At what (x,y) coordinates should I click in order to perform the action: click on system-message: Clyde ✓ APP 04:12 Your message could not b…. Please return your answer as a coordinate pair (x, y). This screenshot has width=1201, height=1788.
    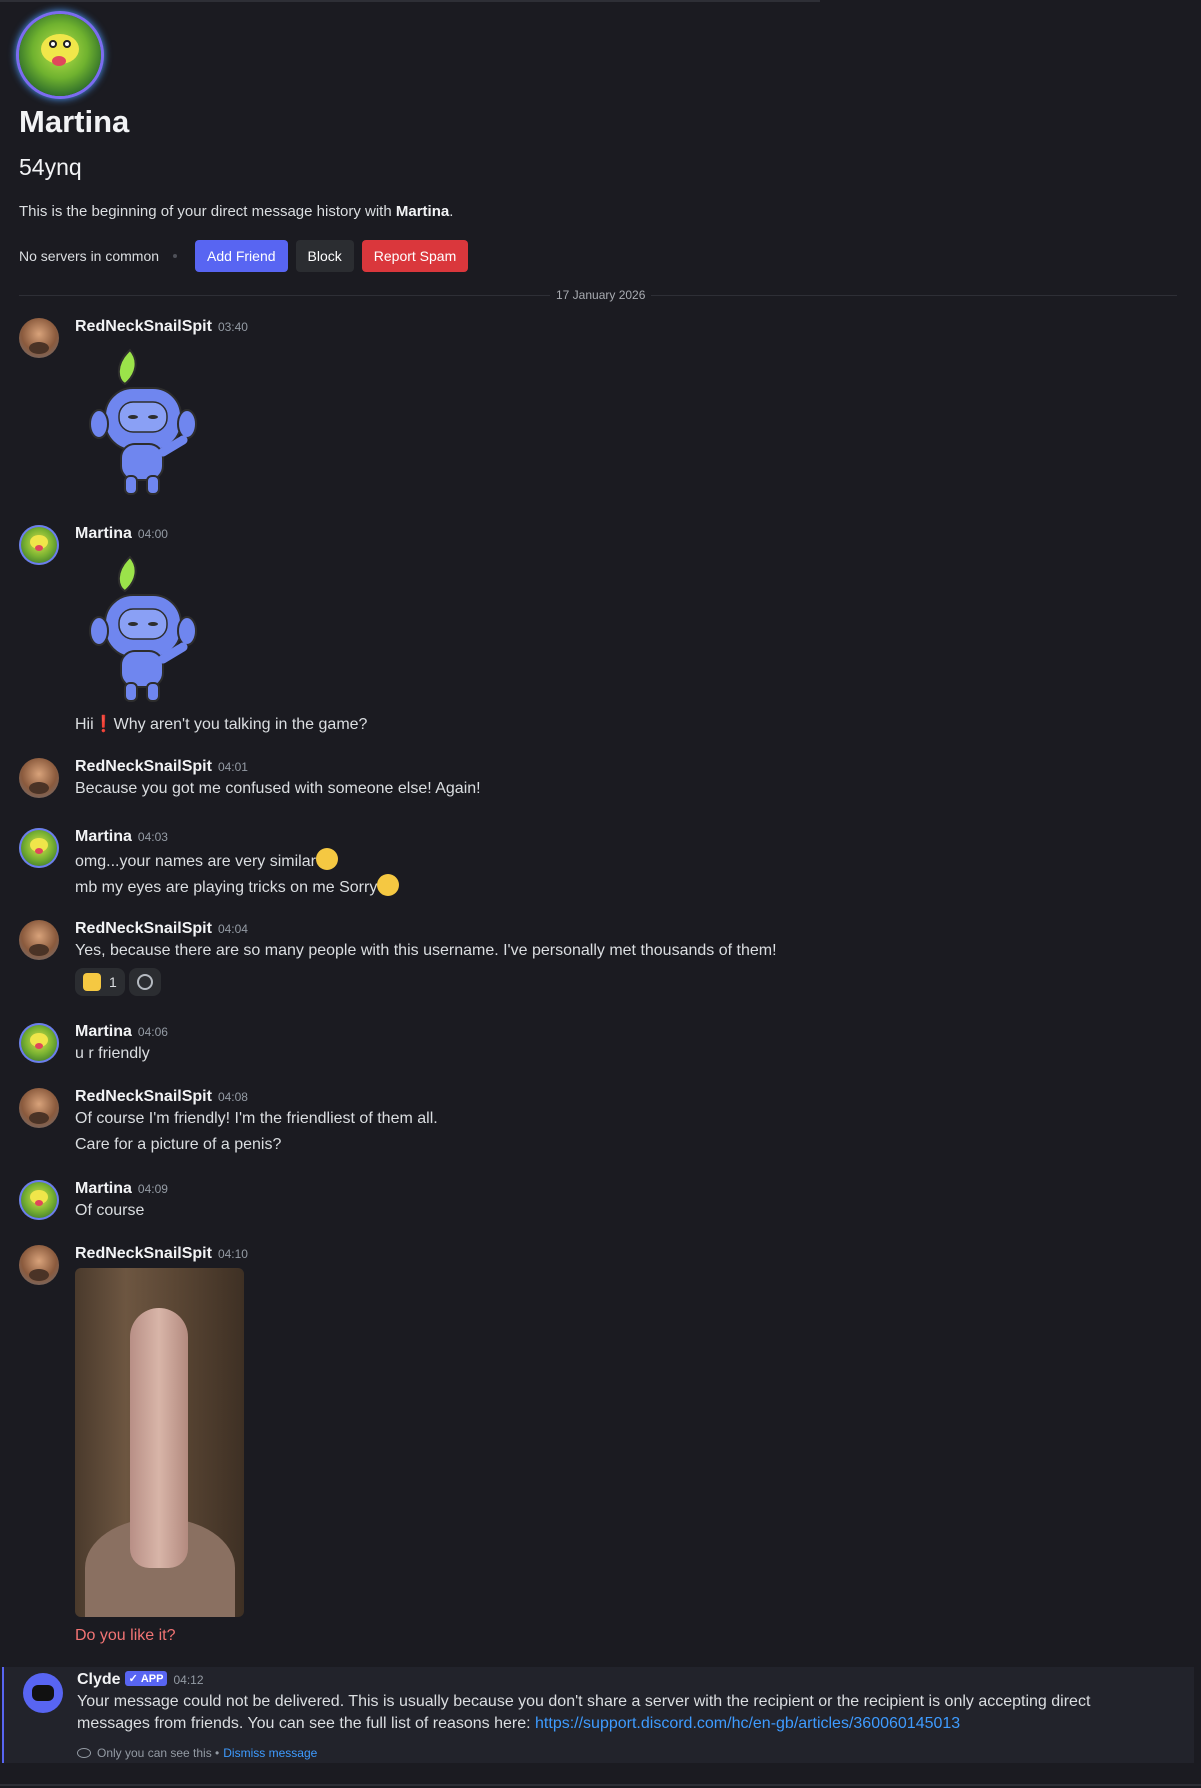
    Looking at the image, I should click on (598, 1715).